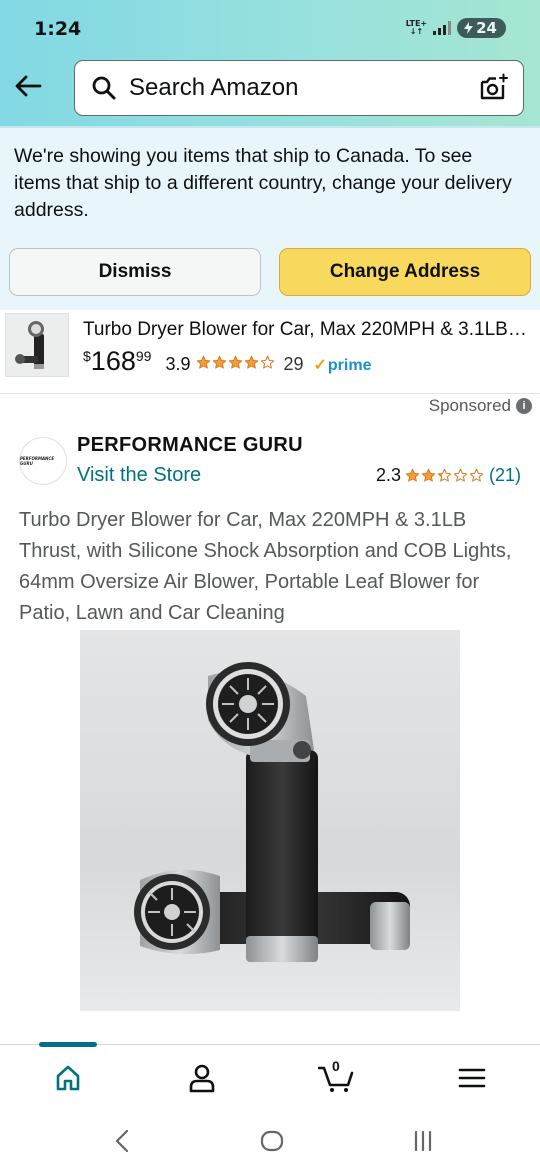 The image size is (540, 1170). I want to click on nav-menu, so click(472, 1078).